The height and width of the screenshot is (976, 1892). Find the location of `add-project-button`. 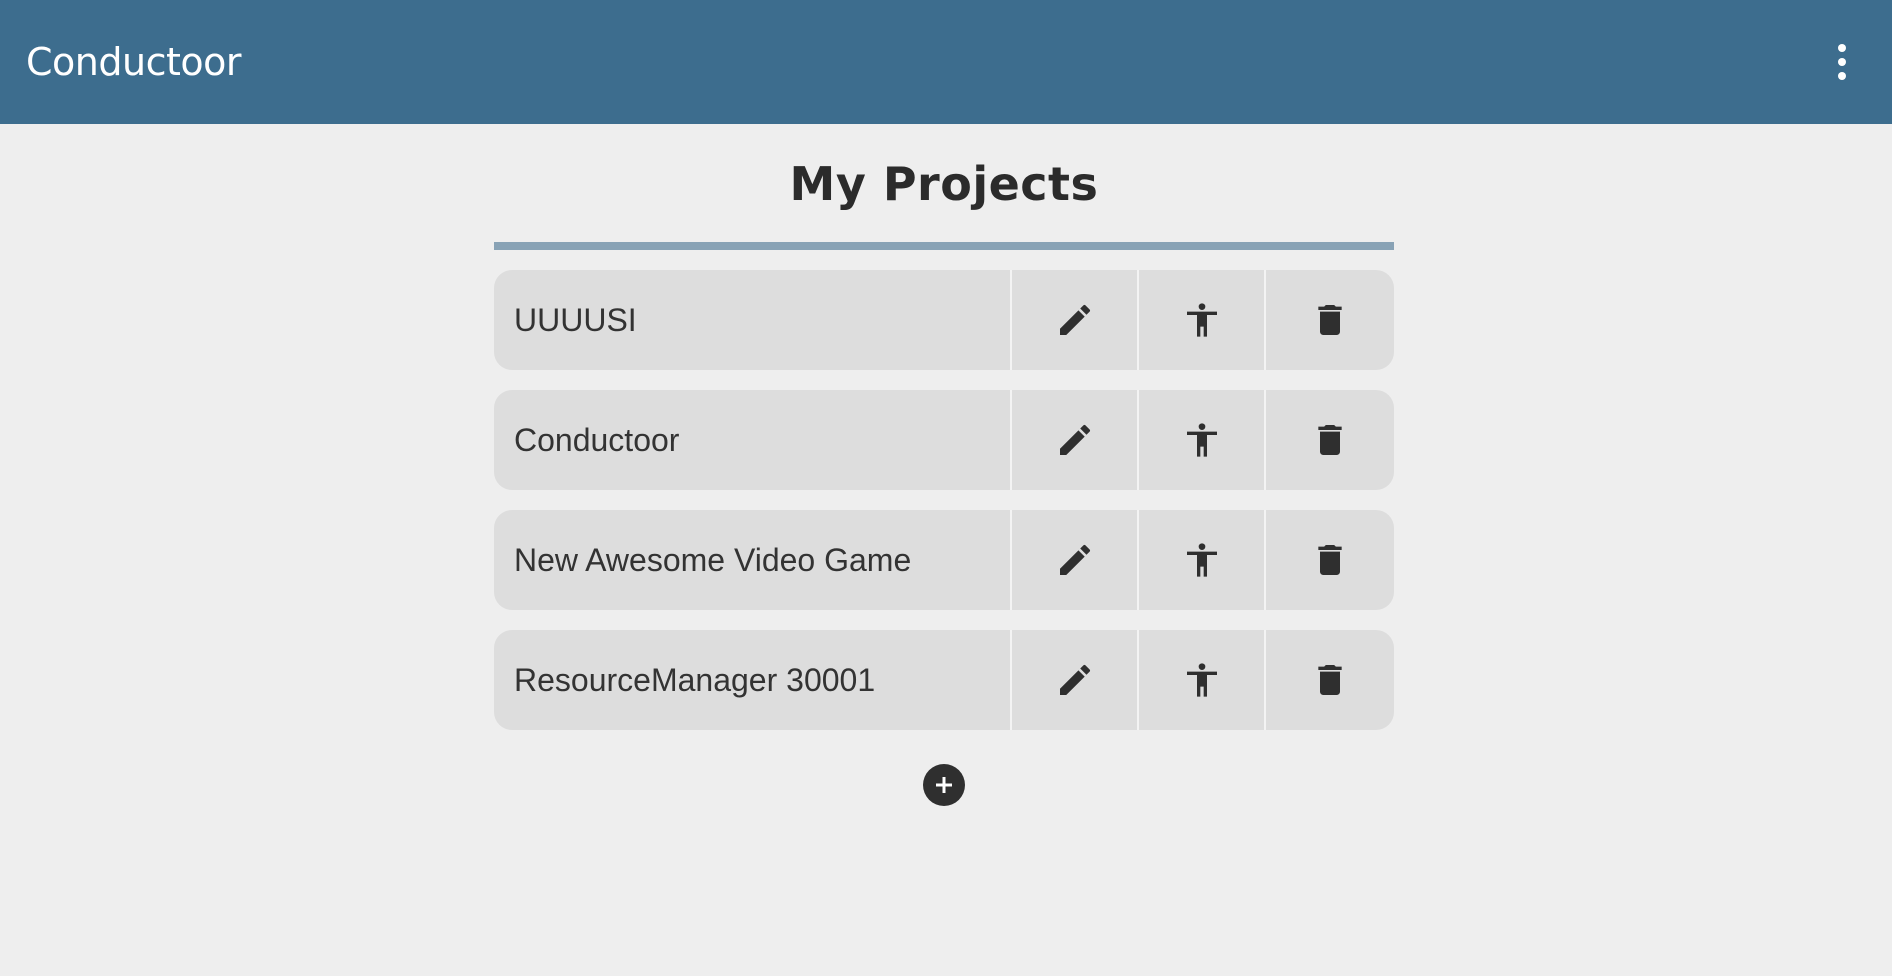

add-project-button is located at coordinates (944, 785).